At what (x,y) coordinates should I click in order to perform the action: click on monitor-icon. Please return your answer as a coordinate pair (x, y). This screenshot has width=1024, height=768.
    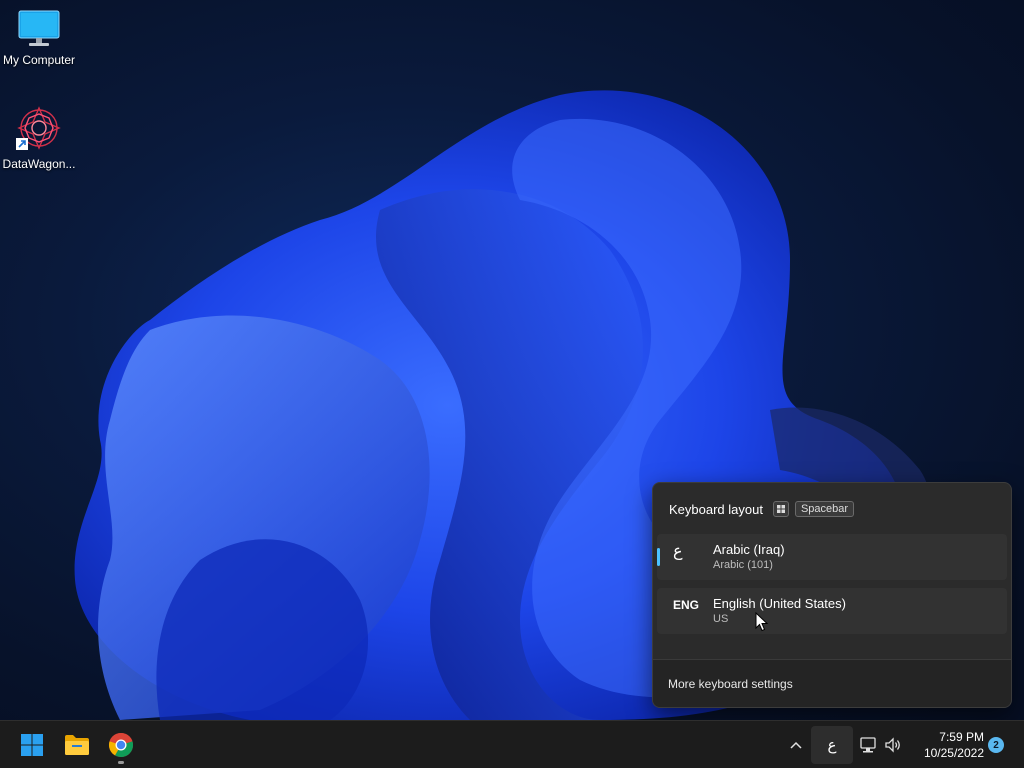
    Looking at the image, I should click on (39, 28).